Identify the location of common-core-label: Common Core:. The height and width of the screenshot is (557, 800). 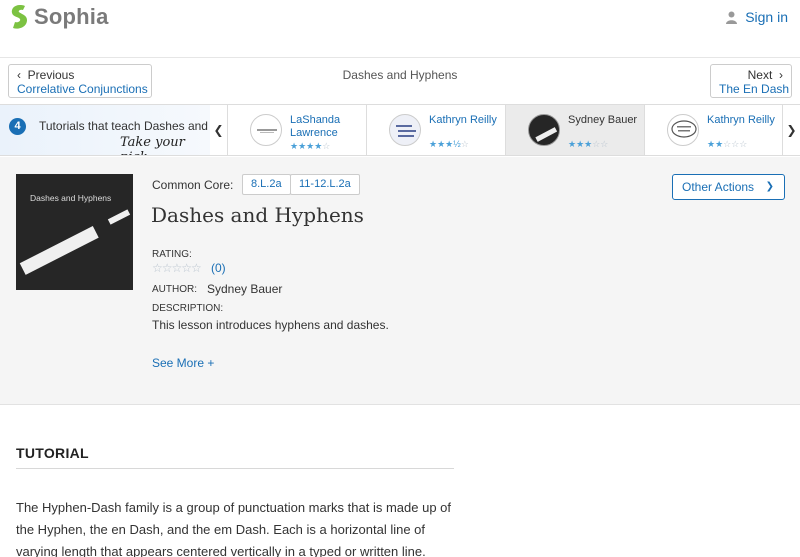
(193, 185).